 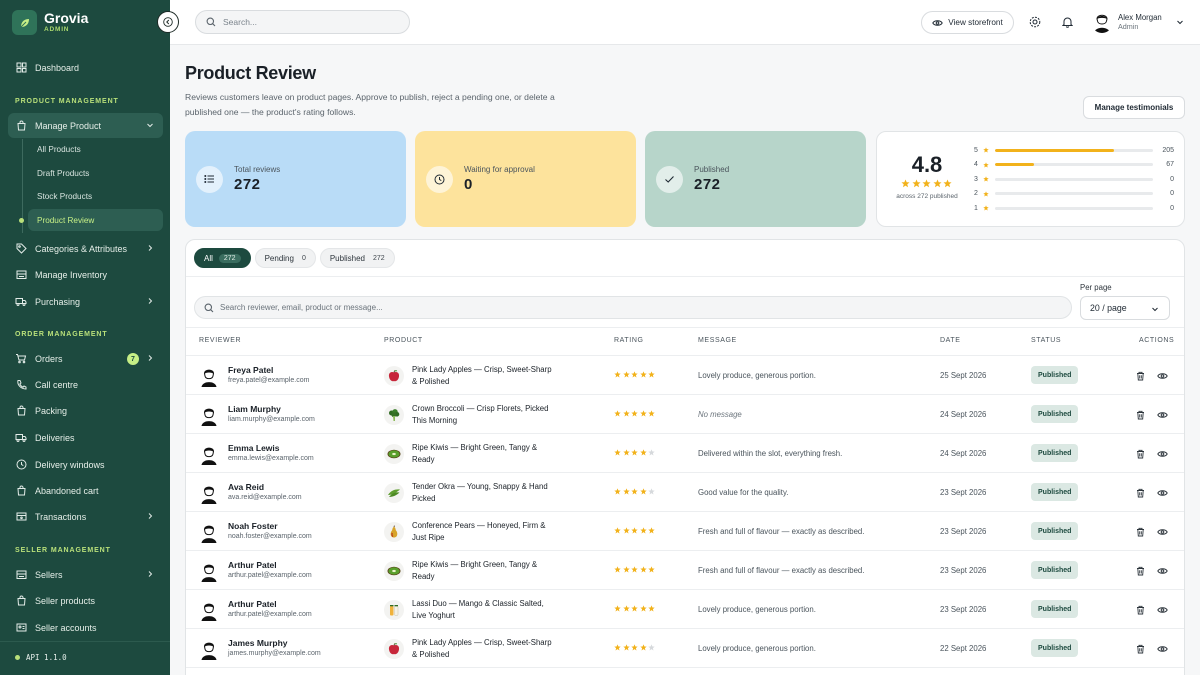 I want to click on reviewer-name: Arthur Patel, so click(x=252, y=604).